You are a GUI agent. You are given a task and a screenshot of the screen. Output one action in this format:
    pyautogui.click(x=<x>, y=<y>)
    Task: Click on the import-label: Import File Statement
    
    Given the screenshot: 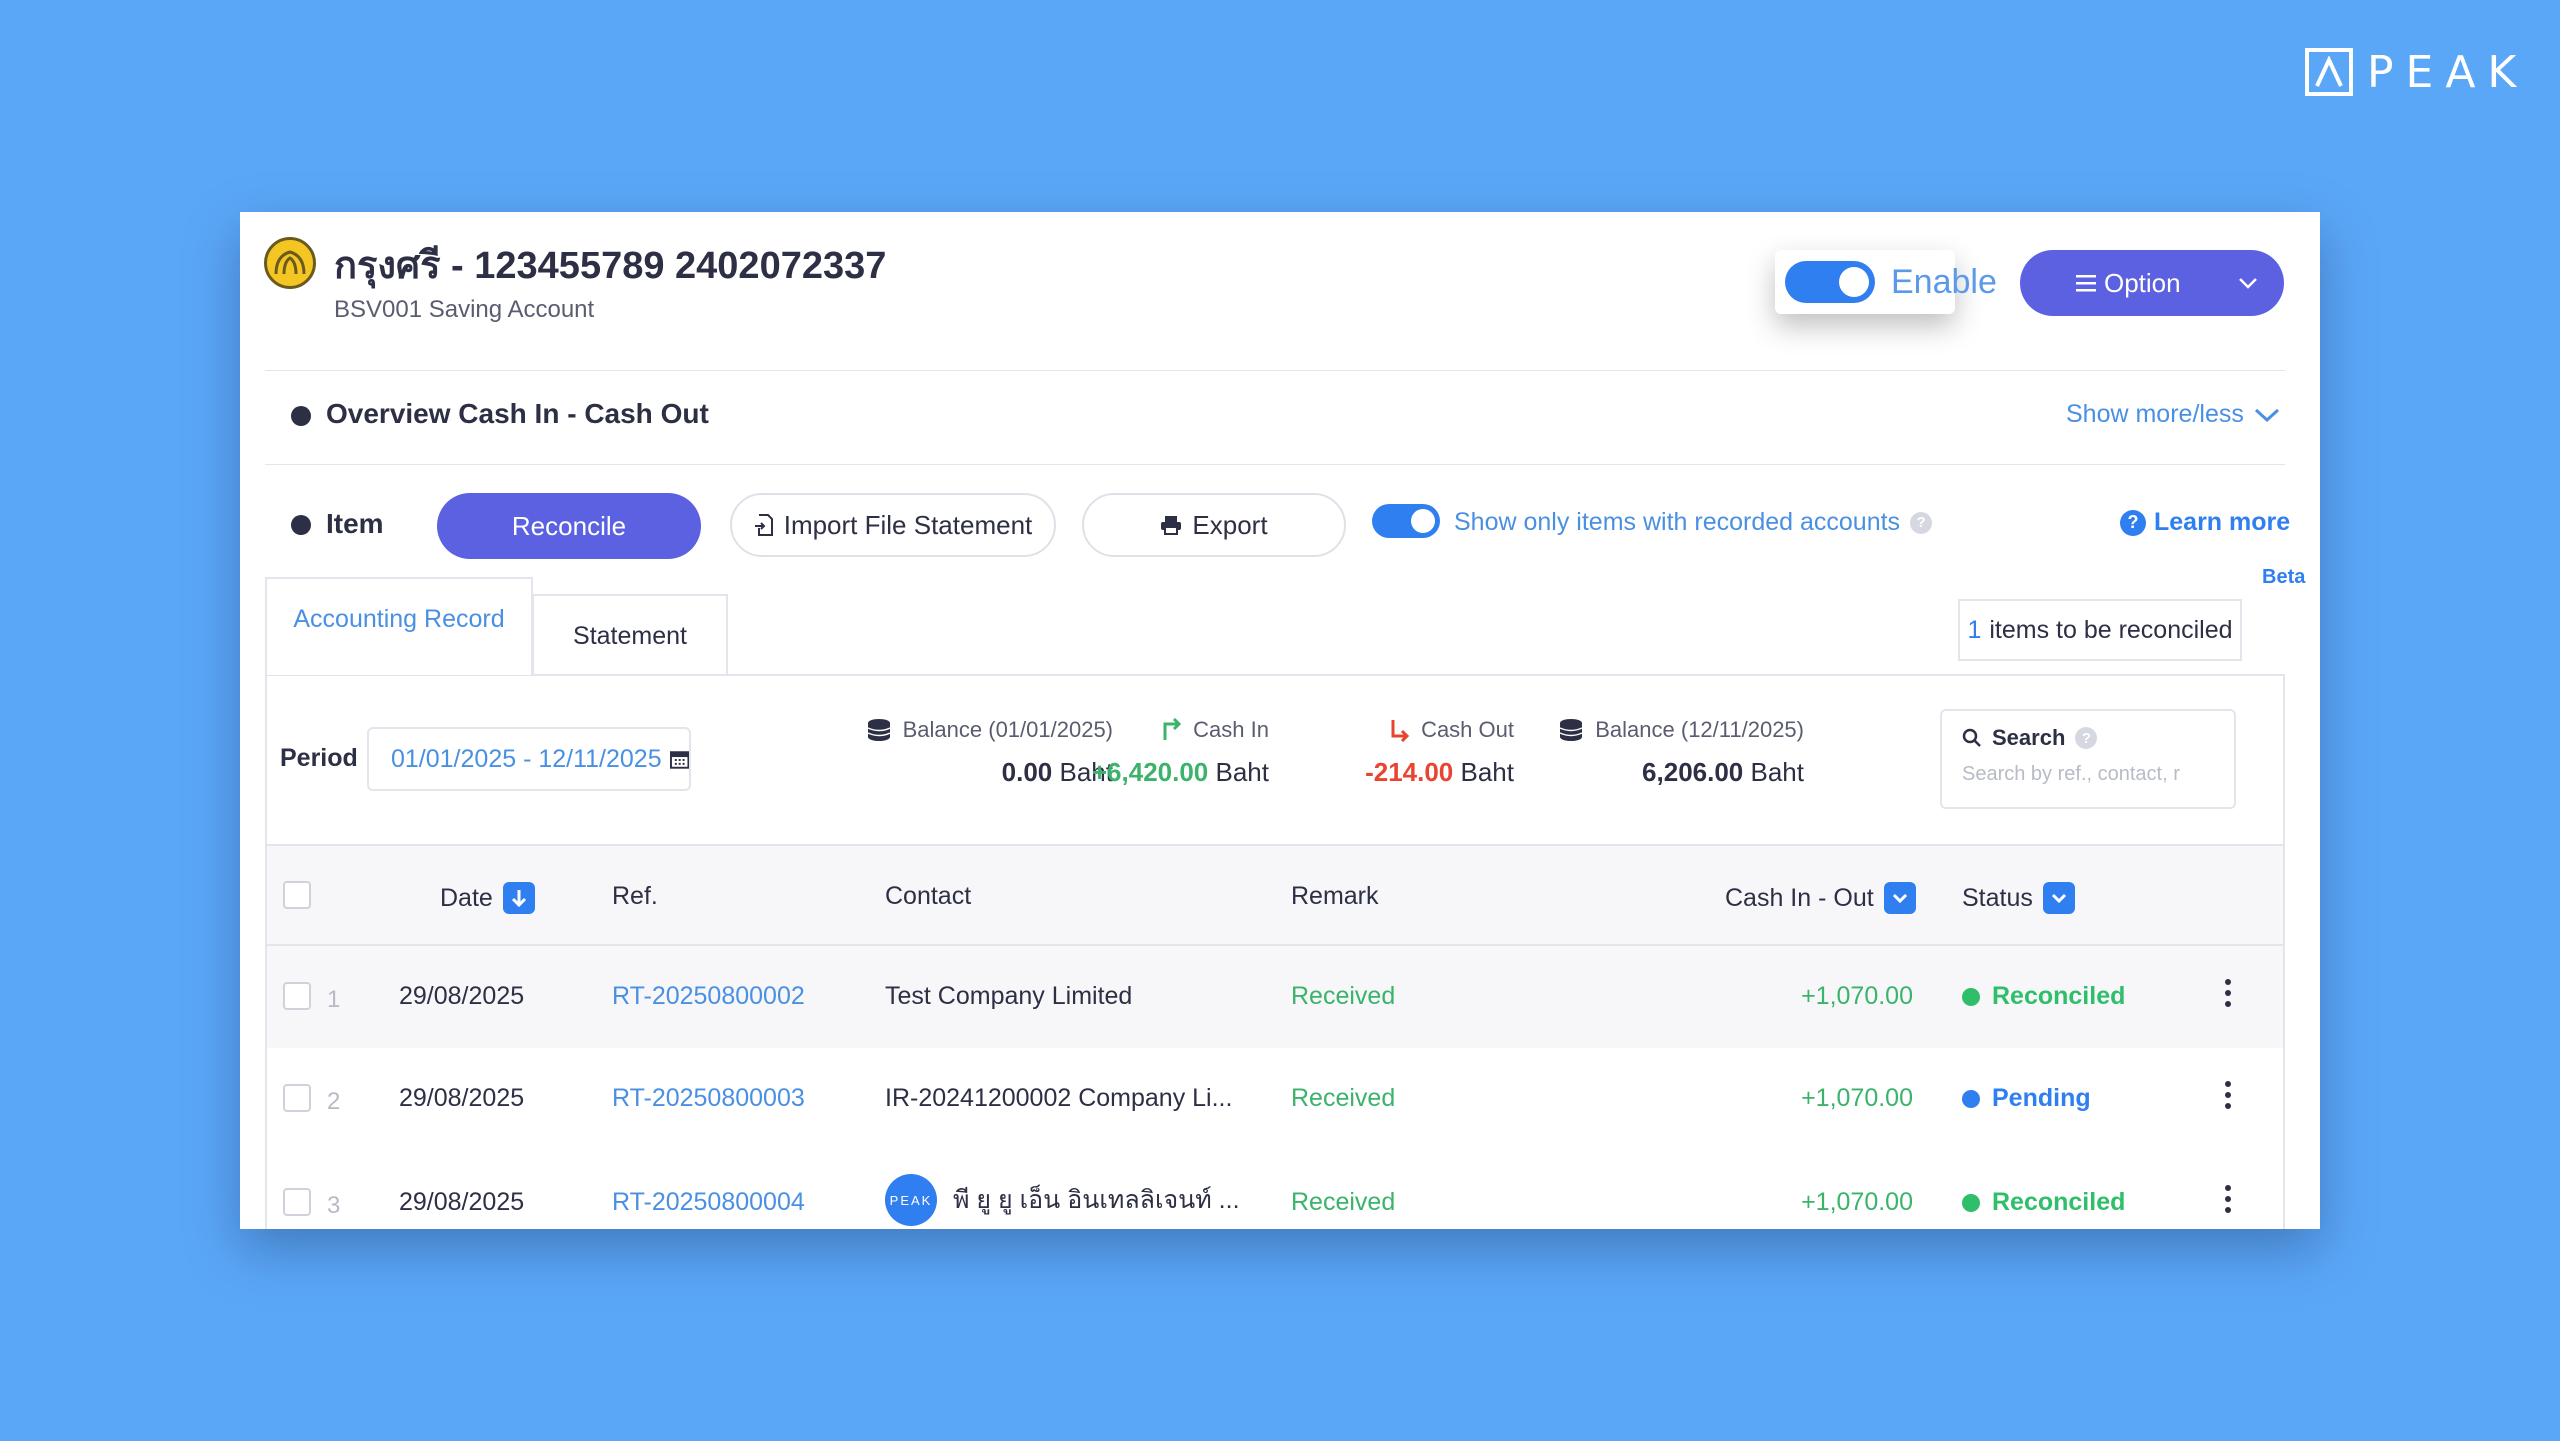 What is the action you would take?
    pyautogui.click(x=908, y=524)
    